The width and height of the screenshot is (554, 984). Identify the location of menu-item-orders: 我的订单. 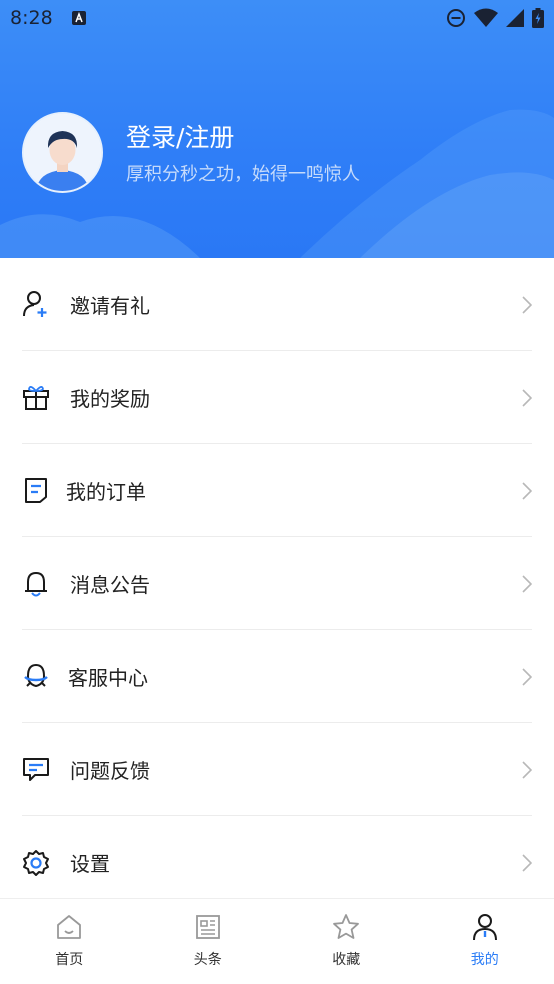
(277, 490).